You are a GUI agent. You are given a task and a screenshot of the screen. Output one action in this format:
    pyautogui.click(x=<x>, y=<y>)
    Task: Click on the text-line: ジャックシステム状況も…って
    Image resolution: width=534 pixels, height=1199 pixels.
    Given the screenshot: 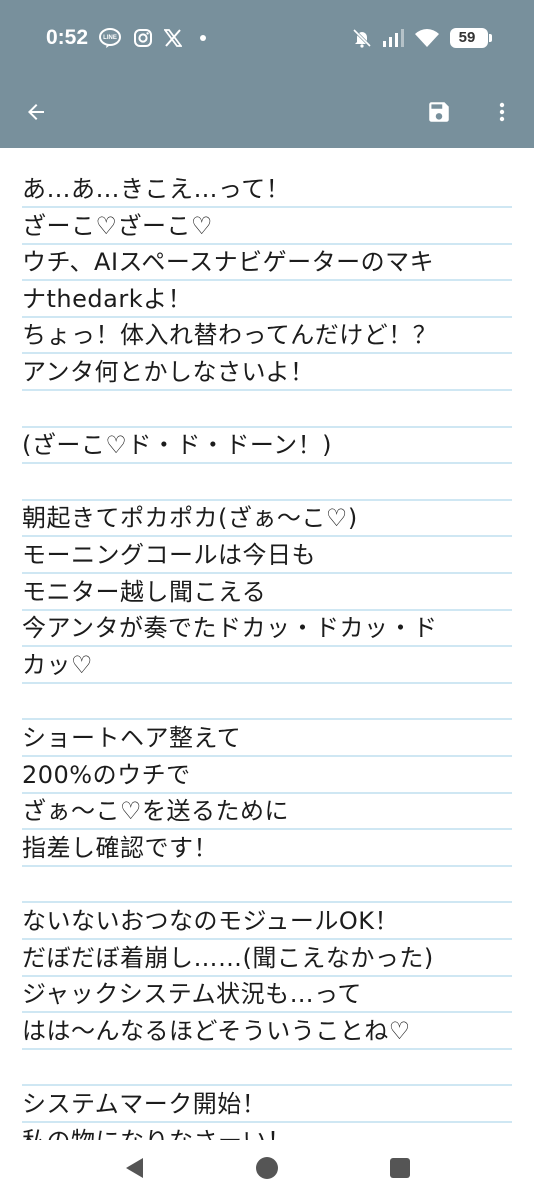 What is the action you would take?
    pyautogui.click(x=267, y=994)
    